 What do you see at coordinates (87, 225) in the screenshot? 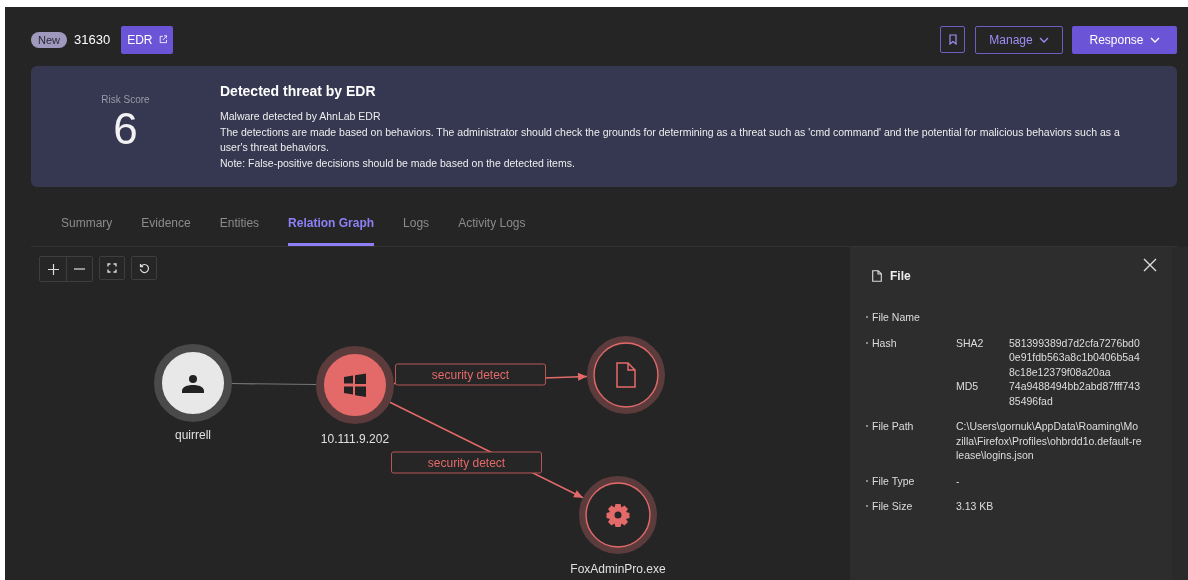
I see `tab: Summary` at bounding box center [87, 225].